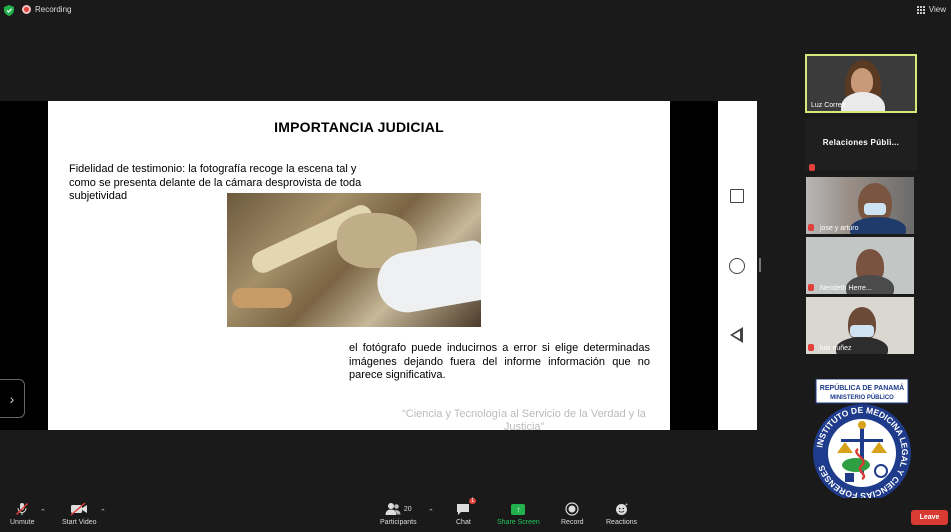 The width and height of the screenshot is (951, 532). Describe the element at coordinates (359, 127) in the screenshot. I see `slide-title: IMPORTANCIA JUDICIAL` at that location.